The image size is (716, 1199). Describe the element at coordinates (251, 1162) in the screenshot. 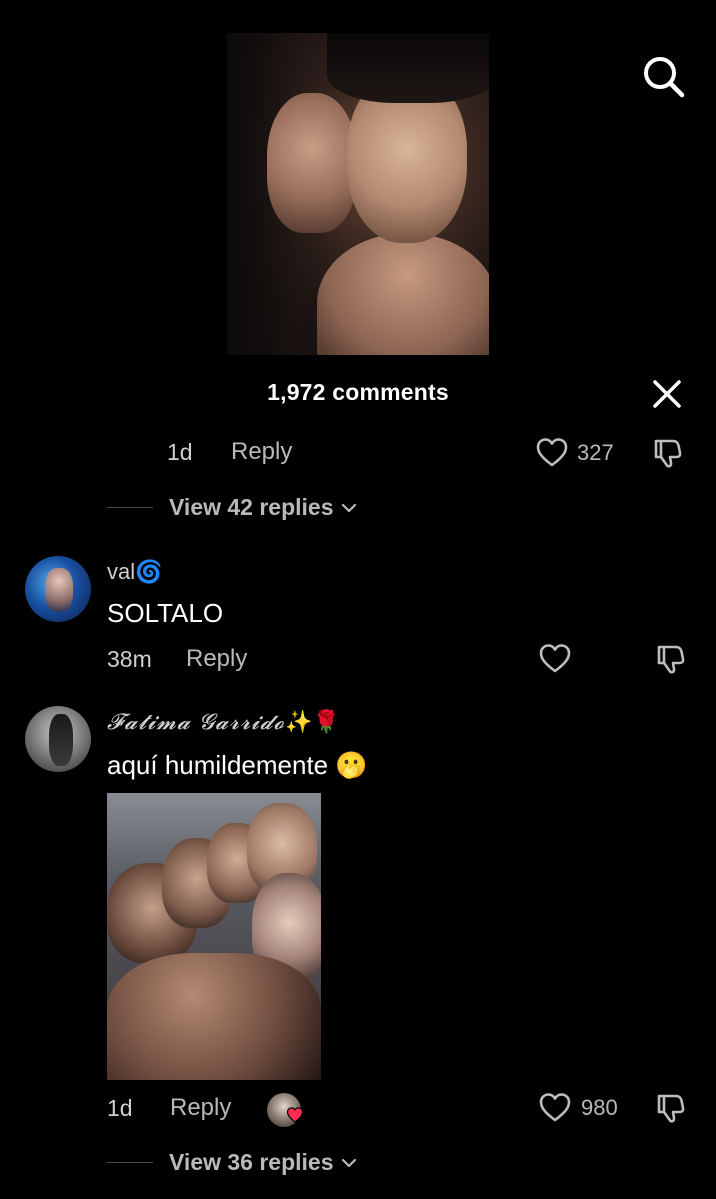

I see `view-replies-label: View 36 replies` at that location.